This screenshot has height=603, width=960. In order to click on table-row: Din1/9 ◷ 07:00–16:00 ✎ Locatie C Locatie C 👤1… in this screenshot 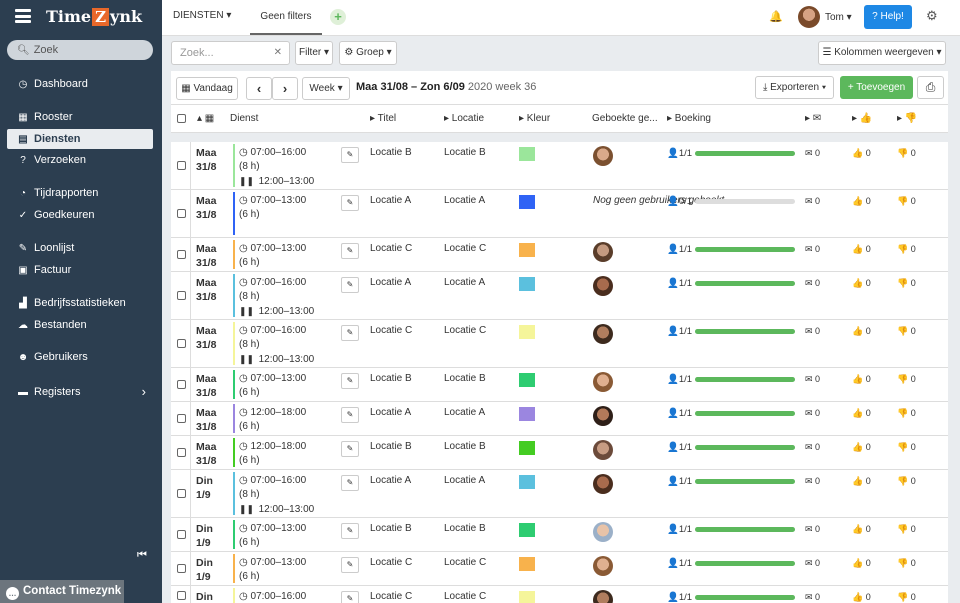, I will do `click(559, 594)`.